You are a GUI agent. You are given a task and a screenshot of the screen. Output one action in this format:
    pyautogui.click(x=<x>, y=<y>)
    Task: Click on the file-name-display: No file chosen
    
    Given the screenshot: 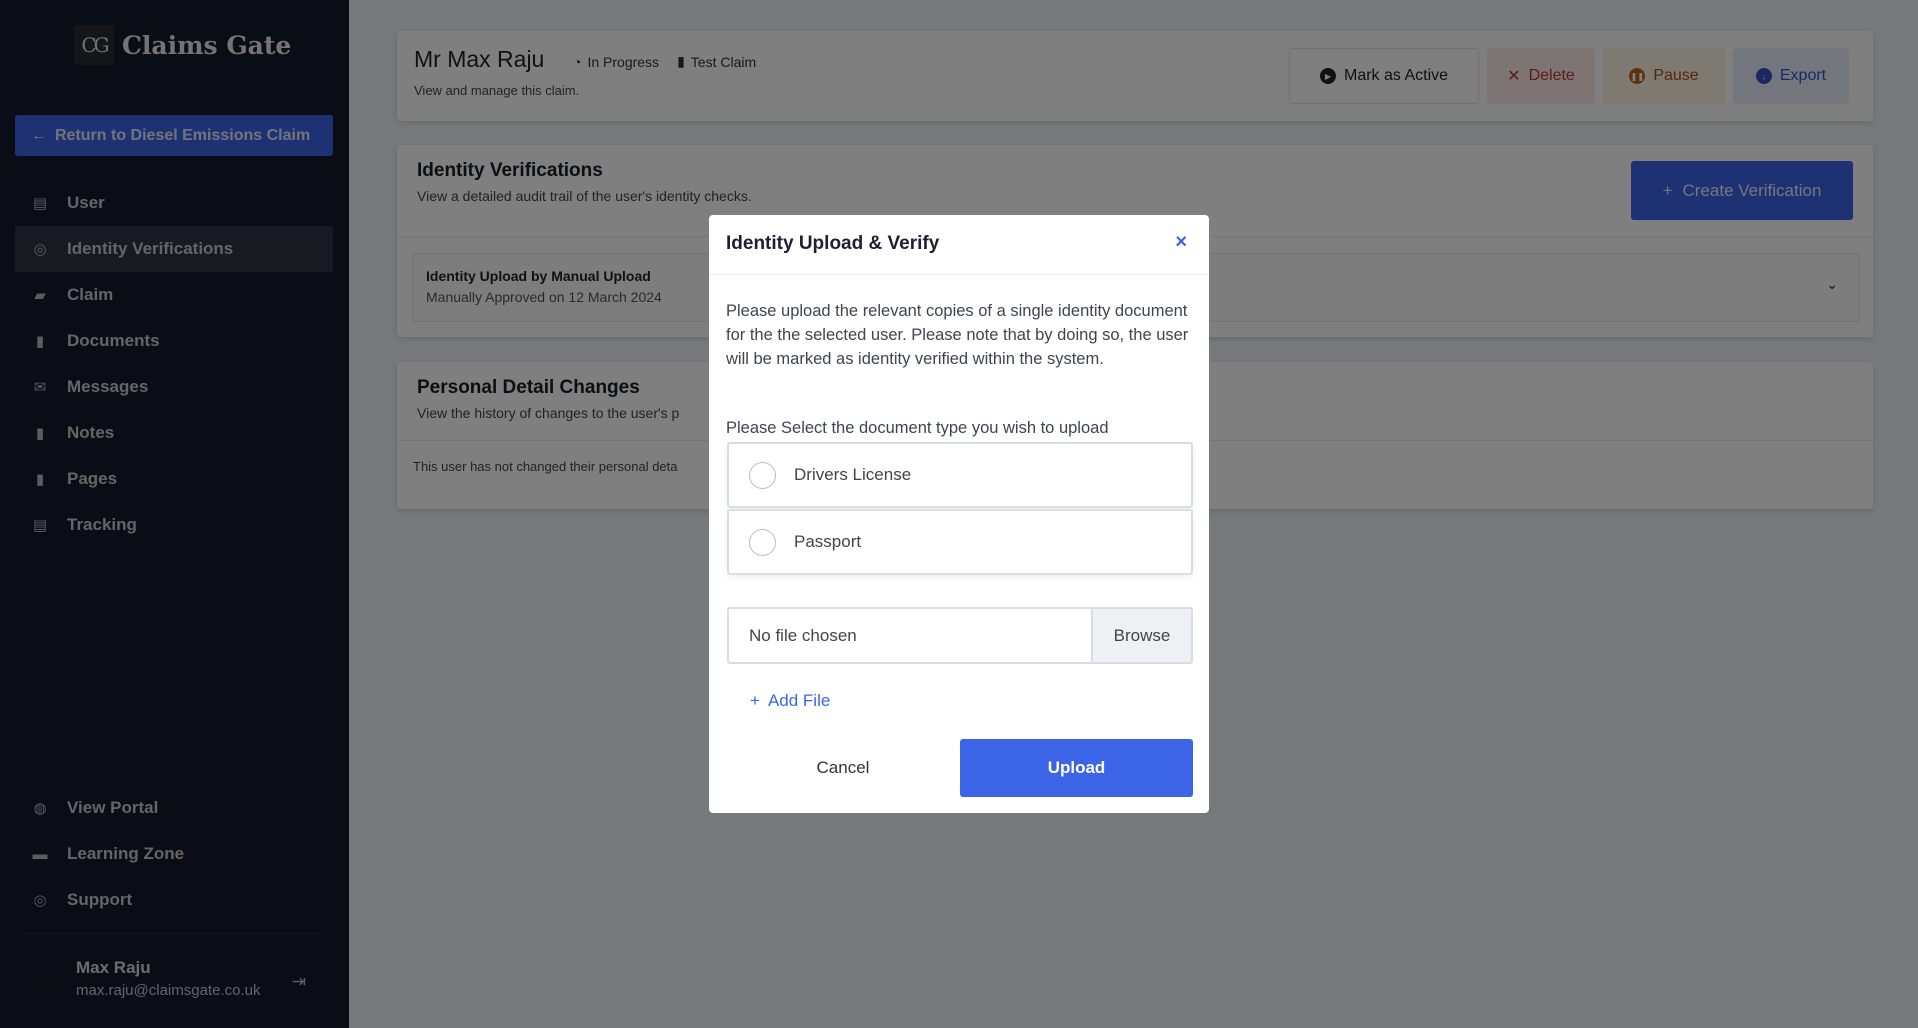 What is the action you would take?
    pyautogui.click(x=910, y=635)
    